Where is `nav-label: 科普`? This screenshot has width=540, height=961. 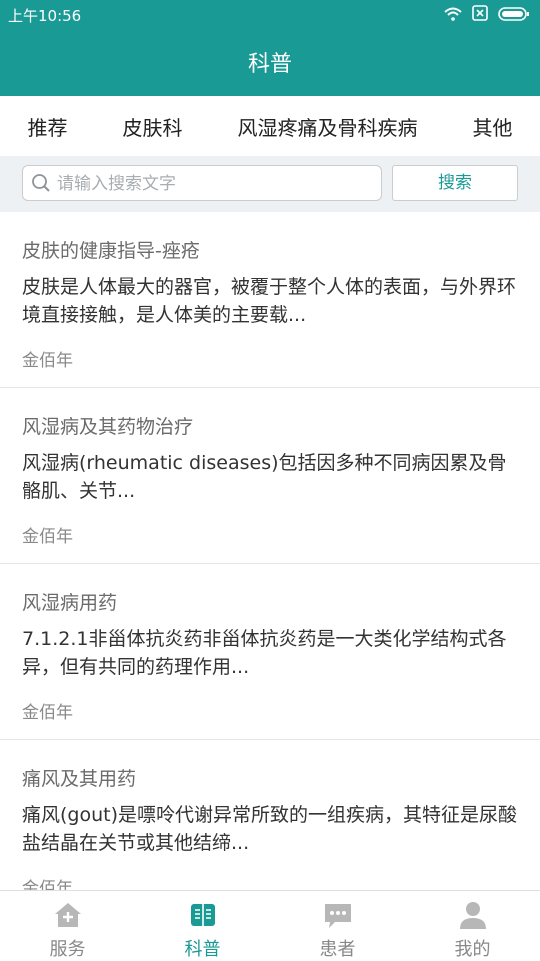
nav-label: 科普 is located at coordinates (202, 949).